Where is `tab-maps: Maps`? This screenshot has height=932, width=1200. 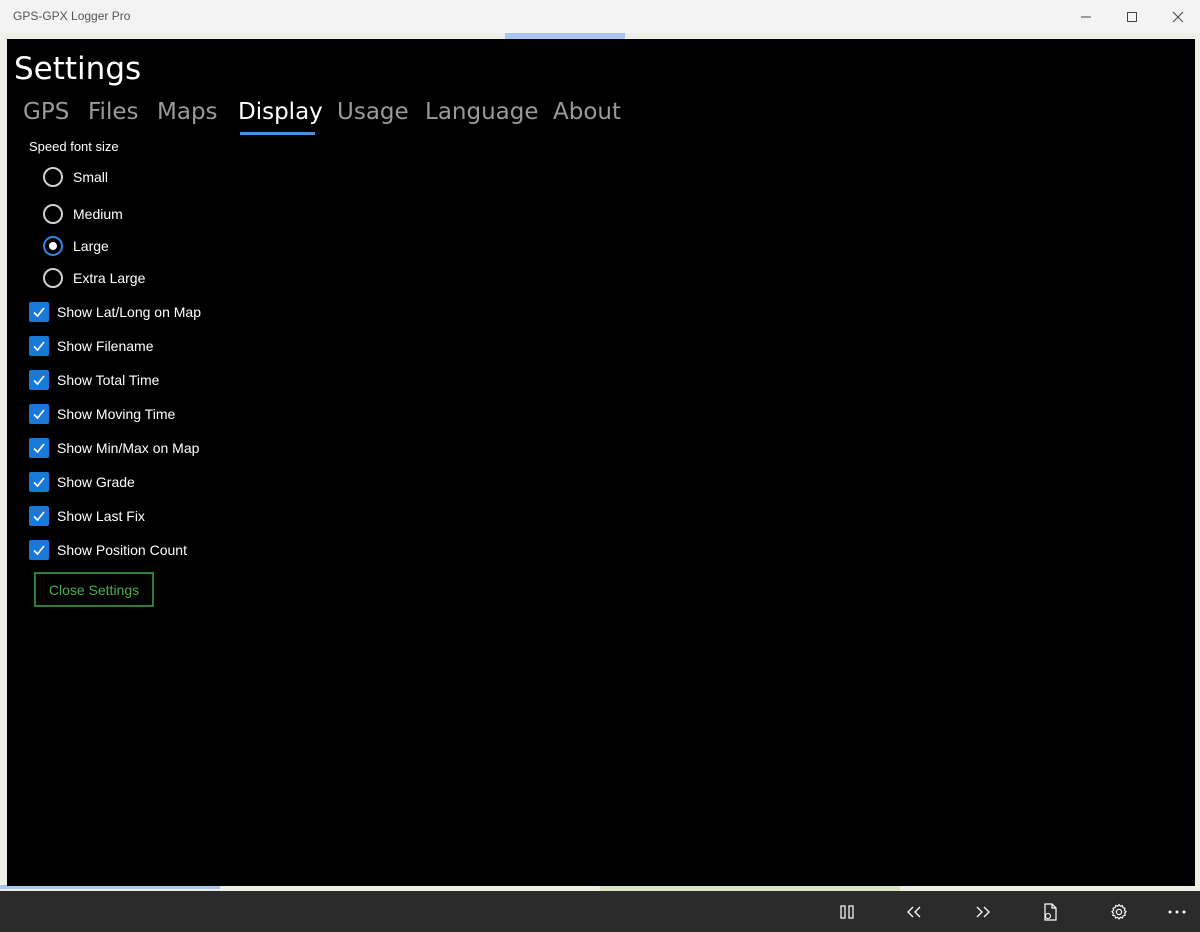
tab-maps: Maps is located at coordinates (187, 112).